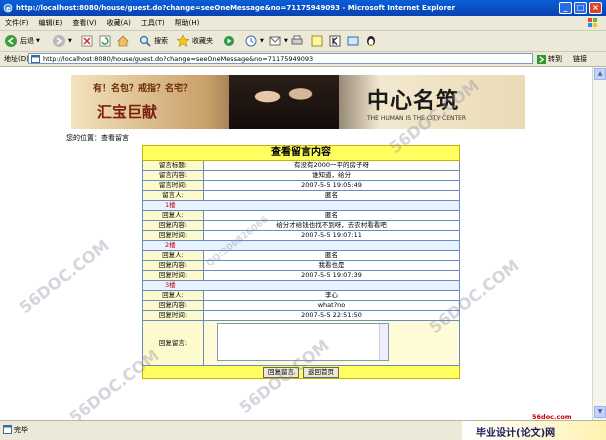  Describe the element at coordinates (123, 41) in the screenshot. I see `home-button` at that location.